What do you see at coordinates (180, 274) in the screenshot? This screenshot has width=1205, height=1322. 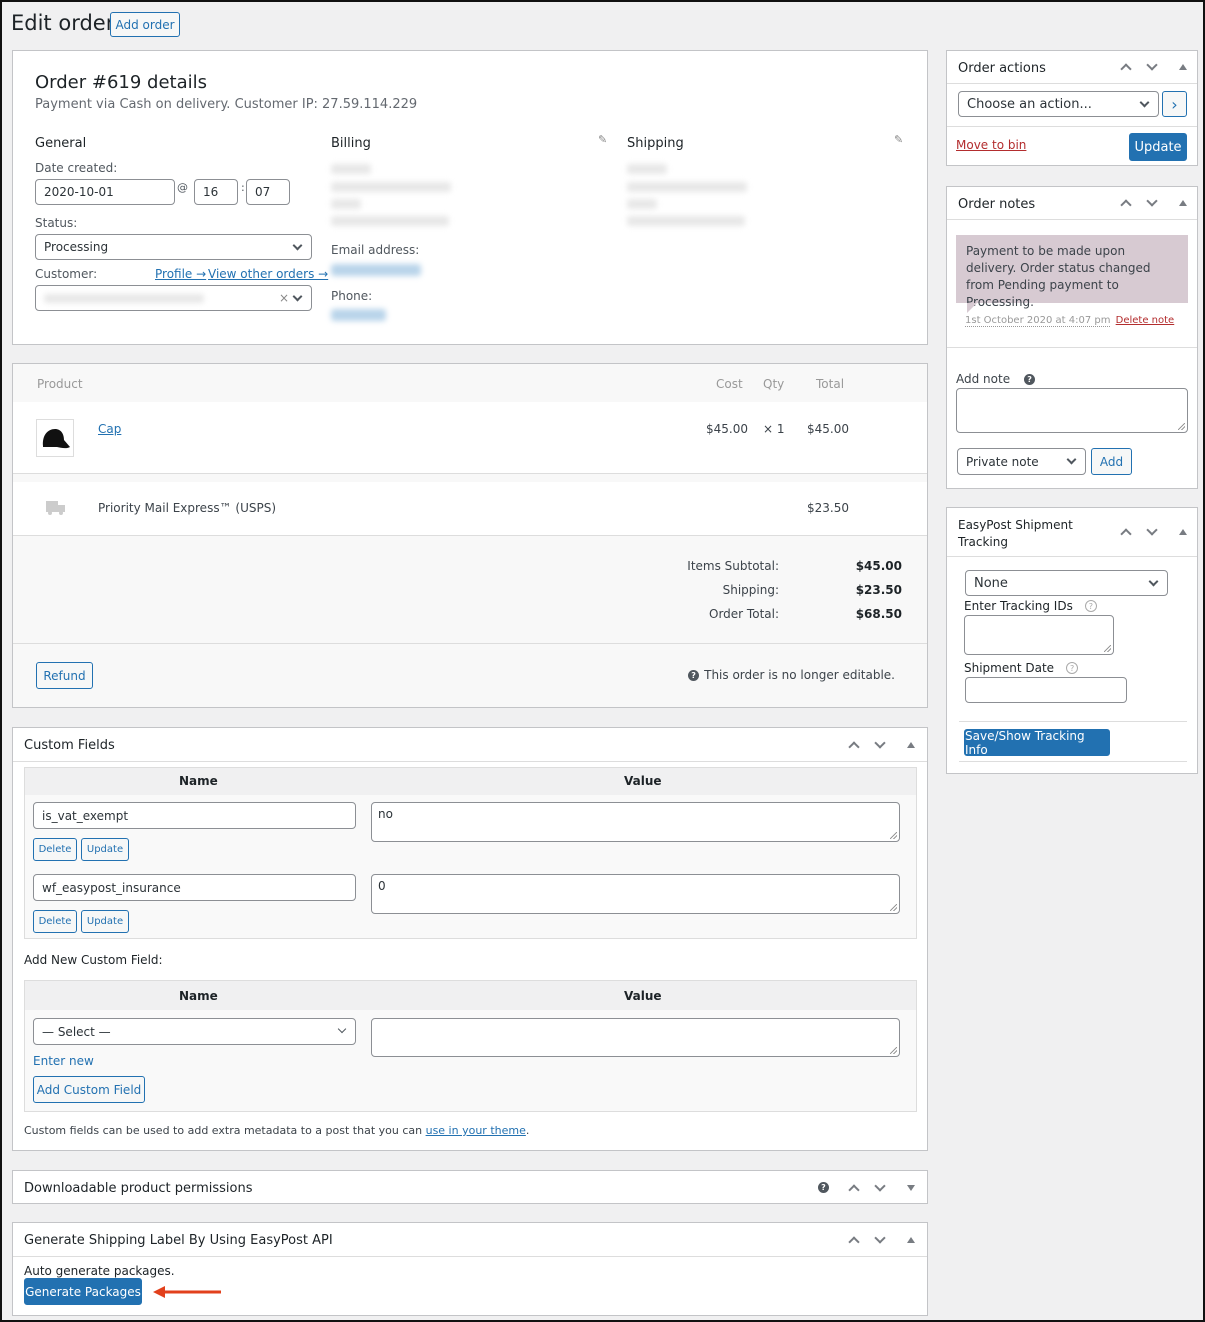 I see `profile-link: Profile →` at bounding box center [180, 274].